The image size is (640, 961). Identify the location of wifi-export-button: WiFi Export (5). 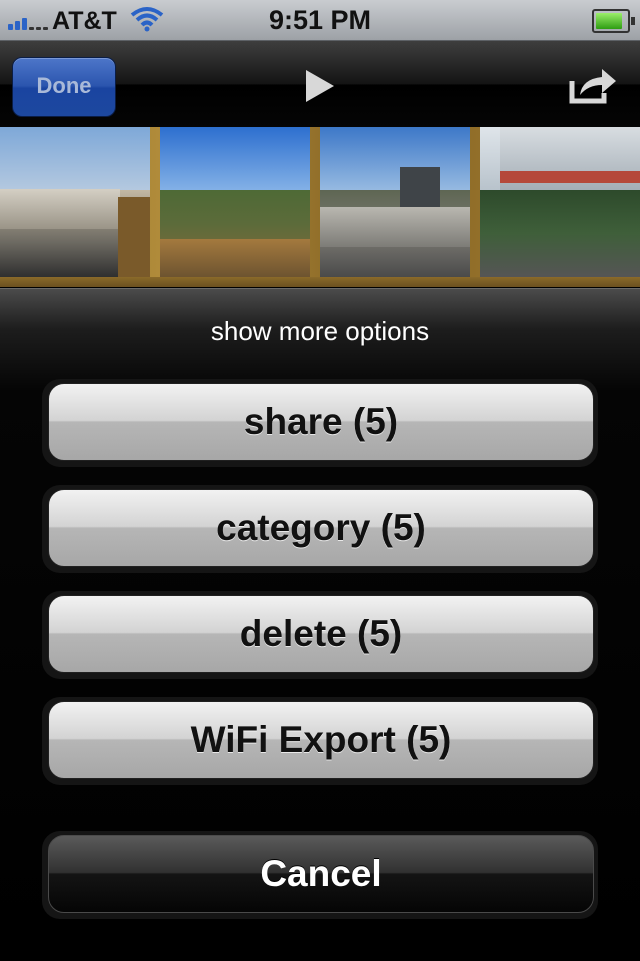
(321, 740).